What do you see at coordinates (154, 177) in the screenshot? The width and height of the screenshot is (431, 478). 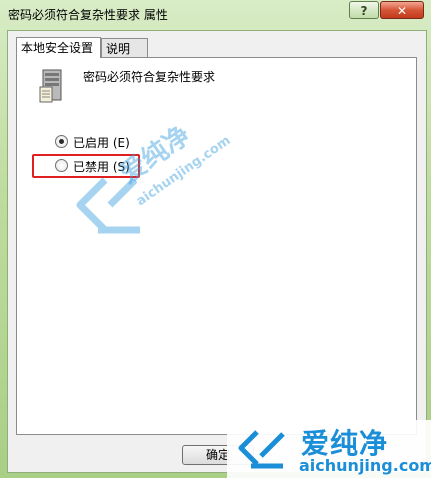 I see `watermark-center-logo: 爱纯净 aichunjing.com` at bounding box center [154, 177].